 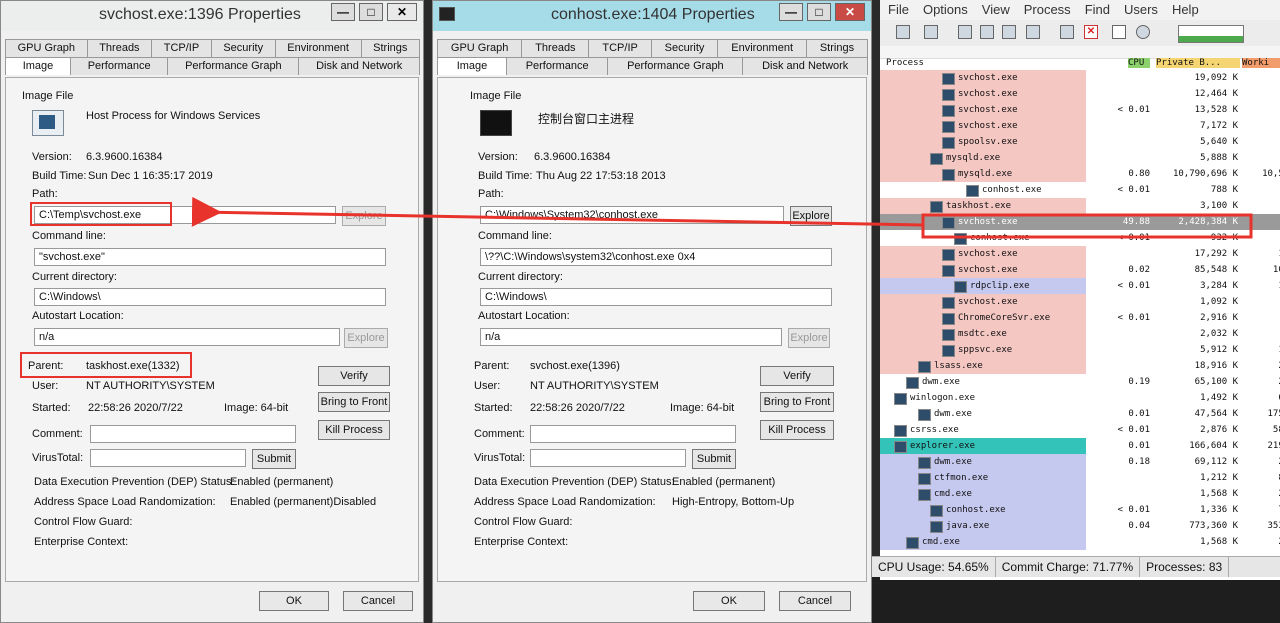 What do you see at coordinates (1097, 10) in the screenshot?
I see `menu-find: Find` at bounding box center [1097, 10].